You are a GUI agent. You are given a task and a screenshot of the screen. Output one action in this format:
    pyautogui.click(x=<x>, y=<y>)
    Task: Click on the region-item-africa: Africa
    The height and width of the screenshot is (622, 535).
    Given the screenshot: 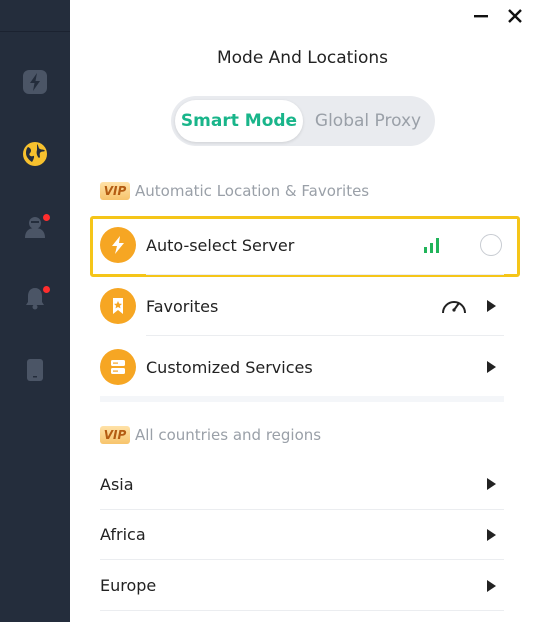 What is the action you would take?
    pyautogui.click(x=302, y=534)
    